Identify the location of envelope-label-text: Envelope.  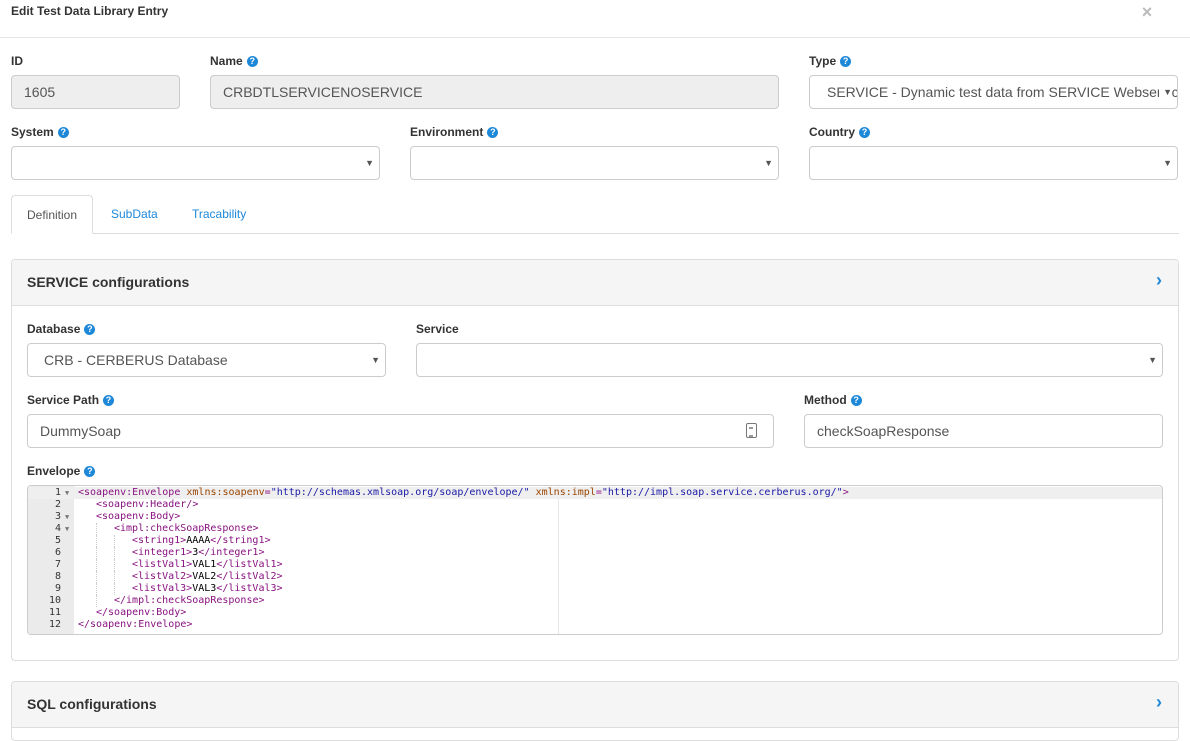
(54, 471).